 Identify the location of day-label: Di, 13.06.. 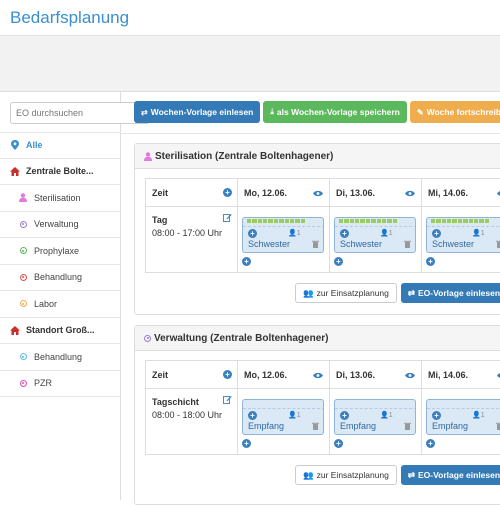
(356, 192).